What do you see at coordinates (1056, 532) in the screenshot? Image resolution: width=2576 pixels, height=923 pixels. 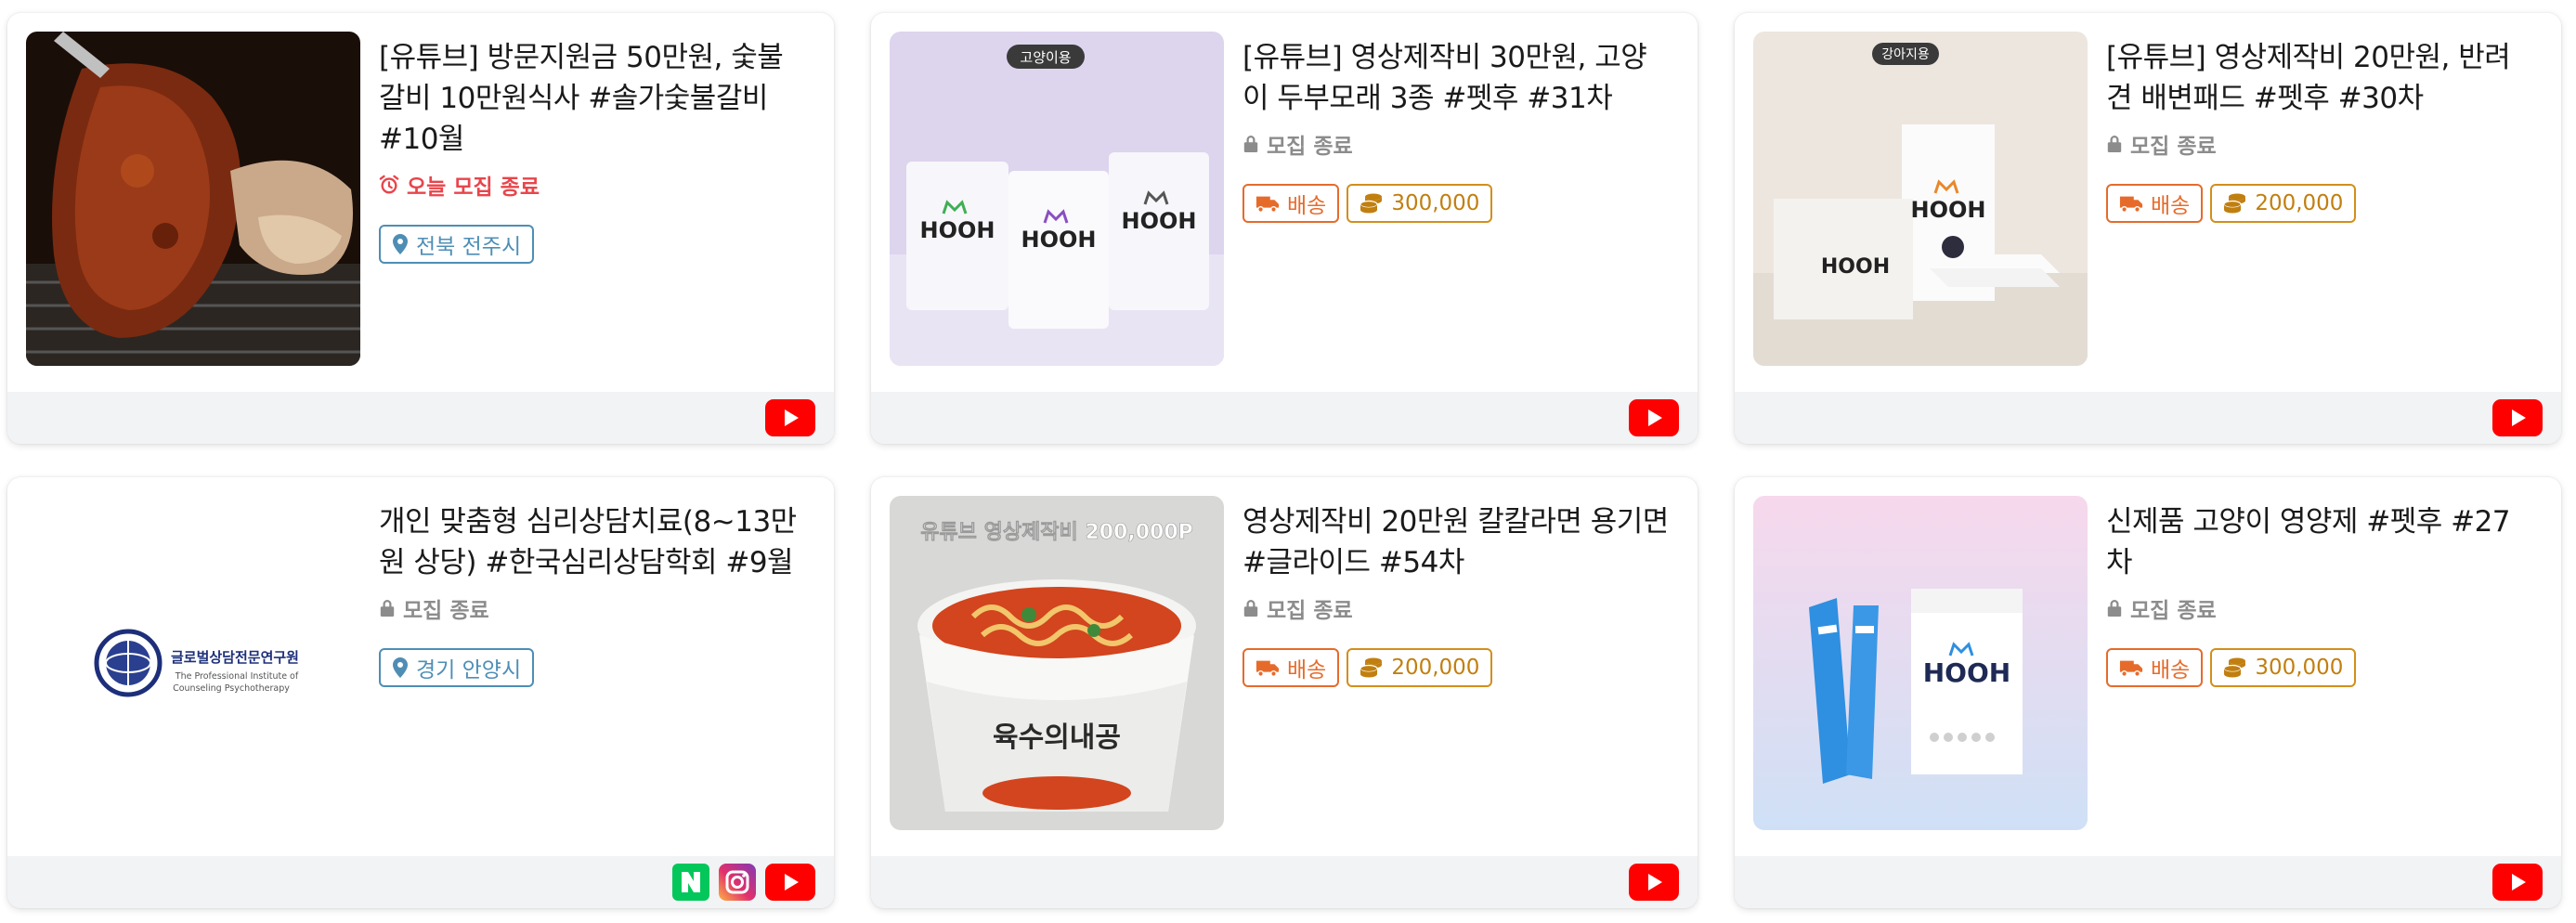 I see `reward-overlay-text: 유튜브 영상제작비 200,000P` at bounding box center [1056, 532].